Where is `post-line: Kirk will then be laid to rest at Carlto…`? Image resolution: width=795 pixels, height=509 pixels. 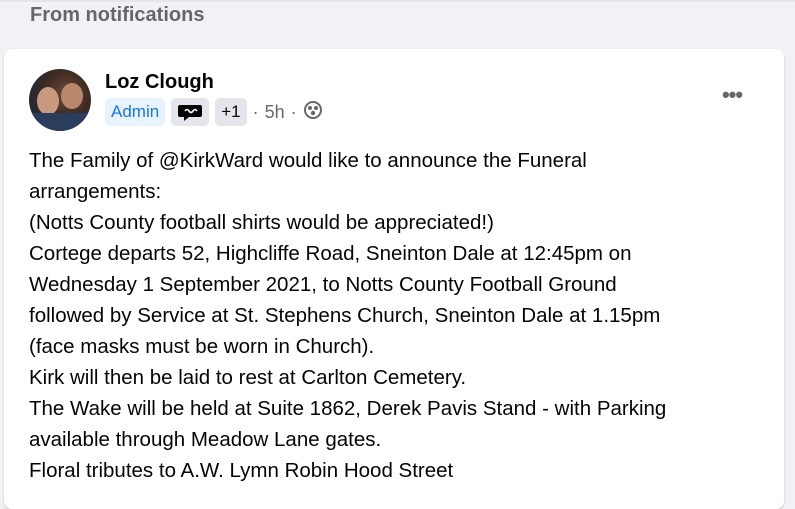 post-line: Kirk will then be laid to rest at Carlto… is located at coordinates (248, 377).